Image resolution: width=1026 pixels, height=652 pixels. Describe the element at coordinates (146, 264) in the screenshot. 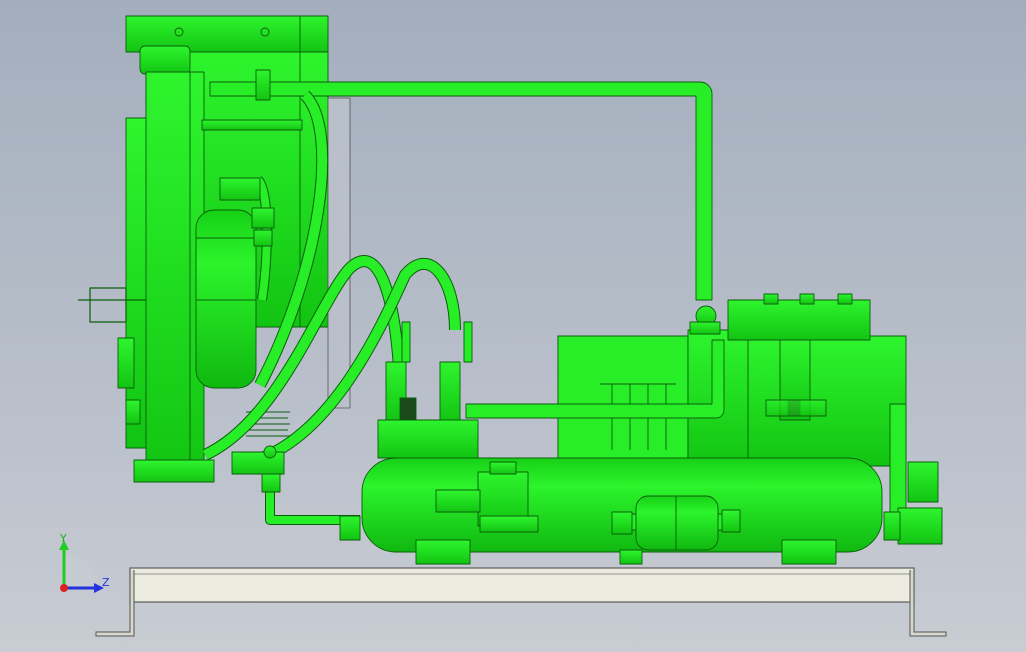

I see `condenser-frame` at that location.